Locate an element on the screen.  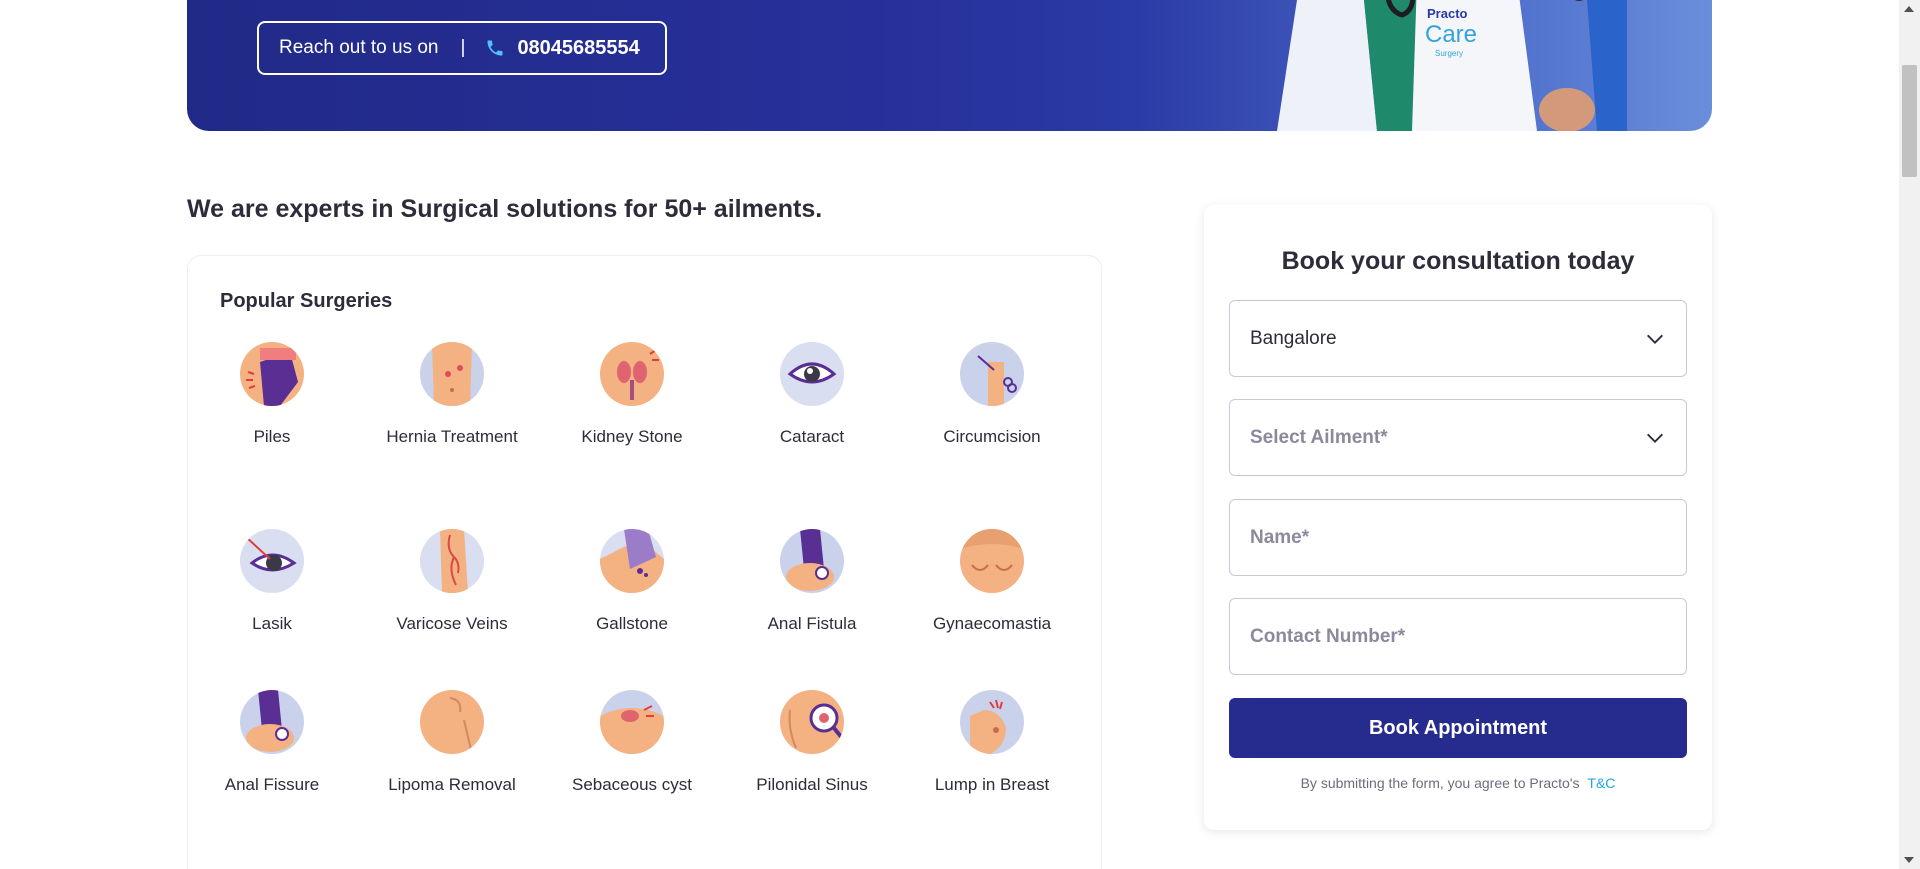
surgery-item-circumcision: Circumcision is located at coordinates (992, 396).